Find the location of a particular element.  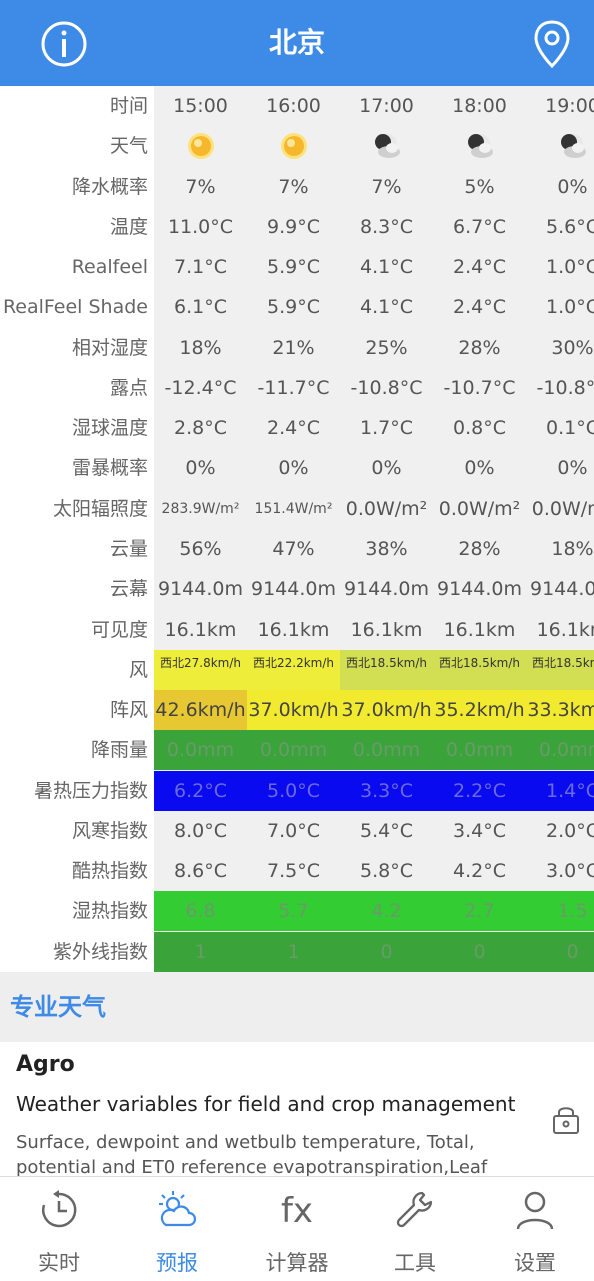

table-row: 16.1km 16.1km 16.1km 16.1km 16.1km is located at coordinates (374, 630).